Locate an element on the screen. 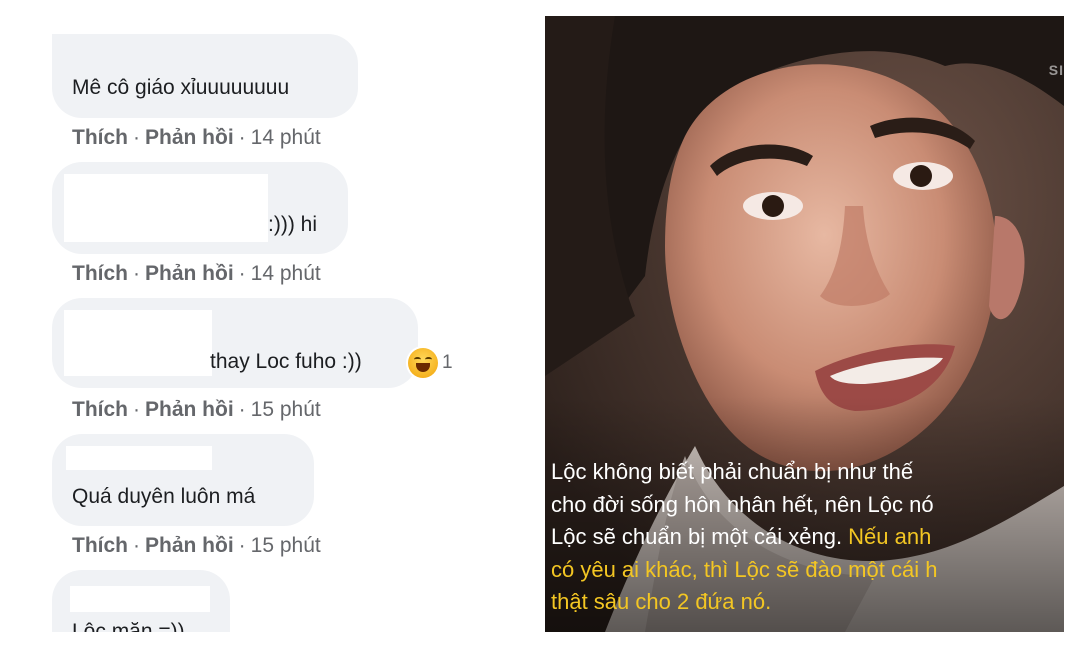 The image size is (1080, 648). comment-bubble: Mê cô giáo xỉuuuuuuuu is located at coordinates (205, 76).